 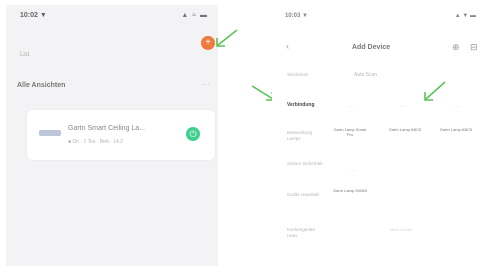 What do you see at coordinates (227, 38) in the screenshot?
I see `arrow-to-add-button` at bounding box center [227, 38].